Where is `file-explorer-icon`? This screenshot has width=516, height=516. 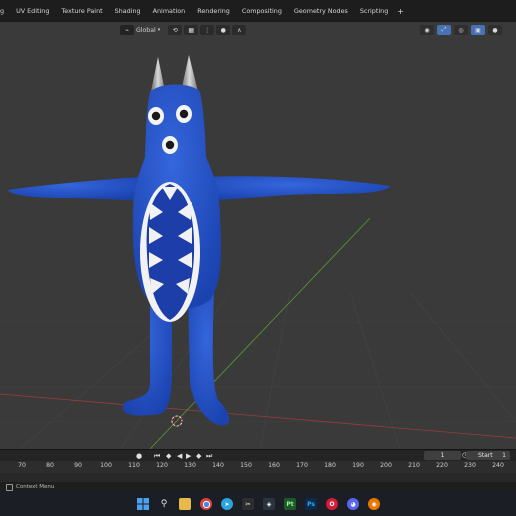 file-explorer-icon is located at coordinates (185, 504).